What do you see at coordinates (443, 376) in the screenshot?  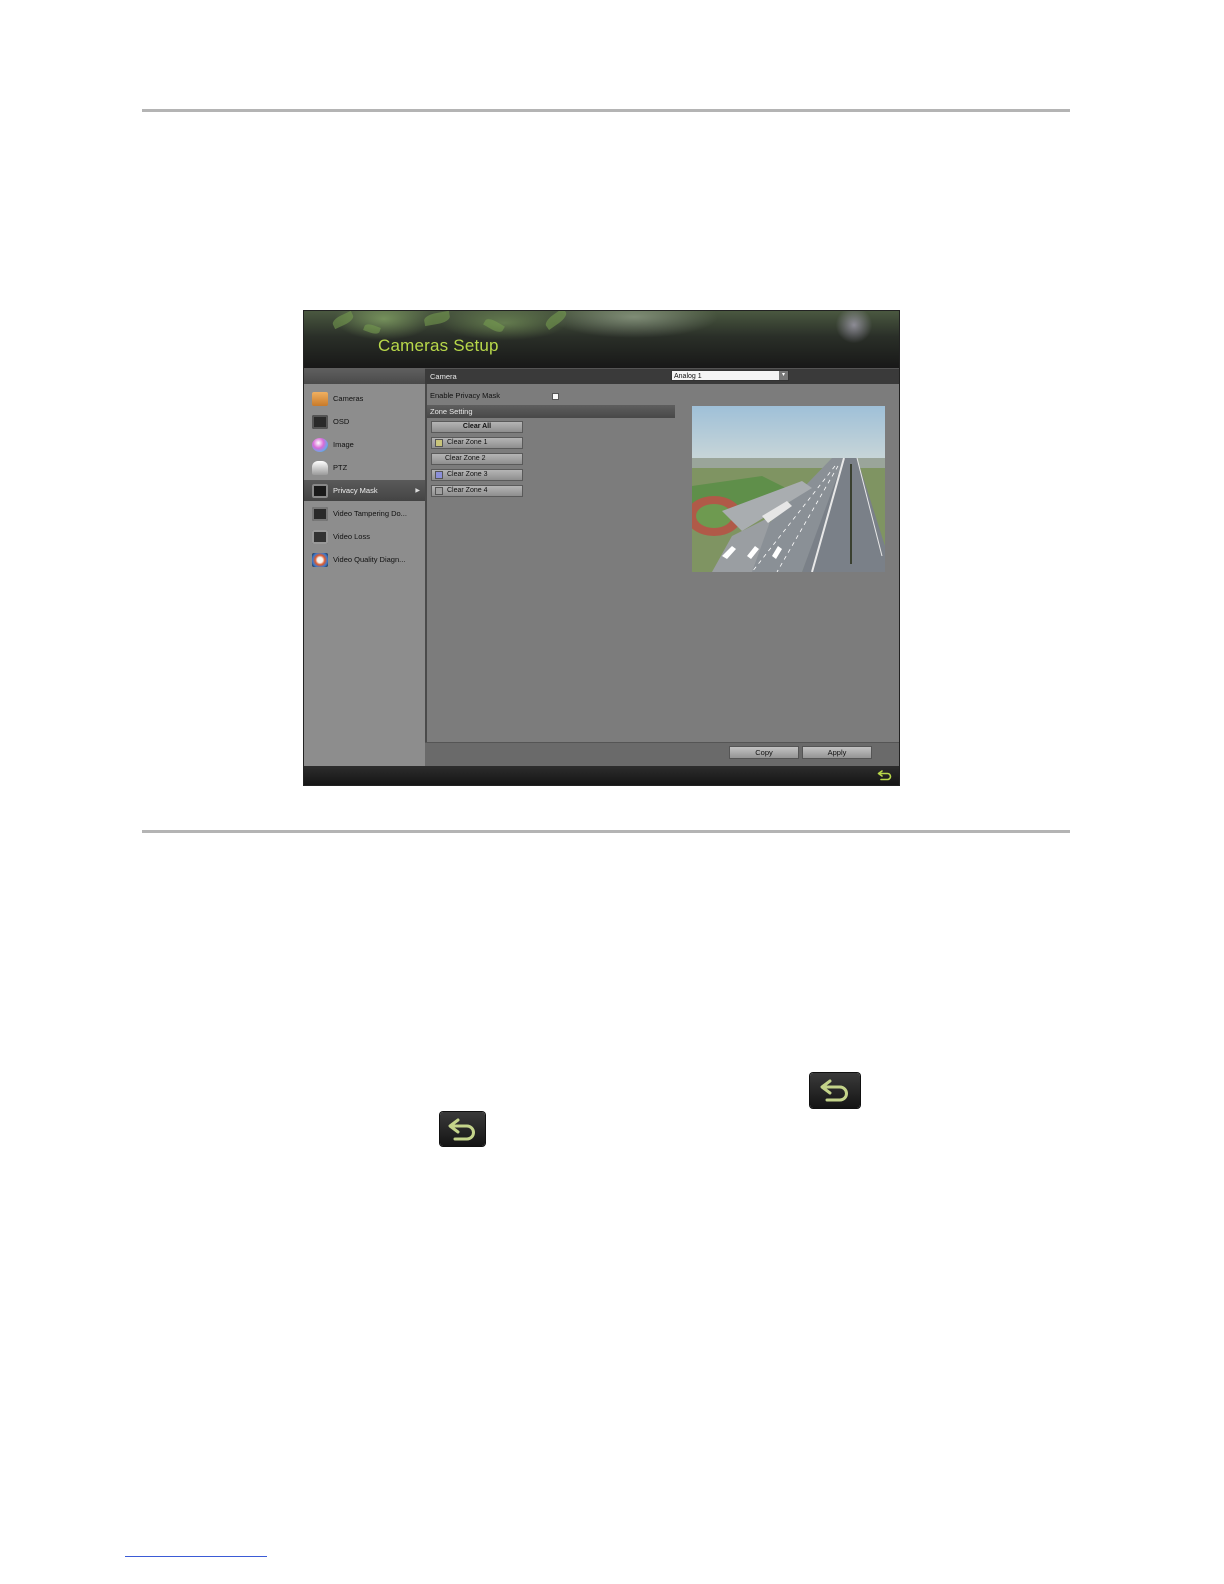 I see `camera-label: Camera` at bounding box center [443, 376].